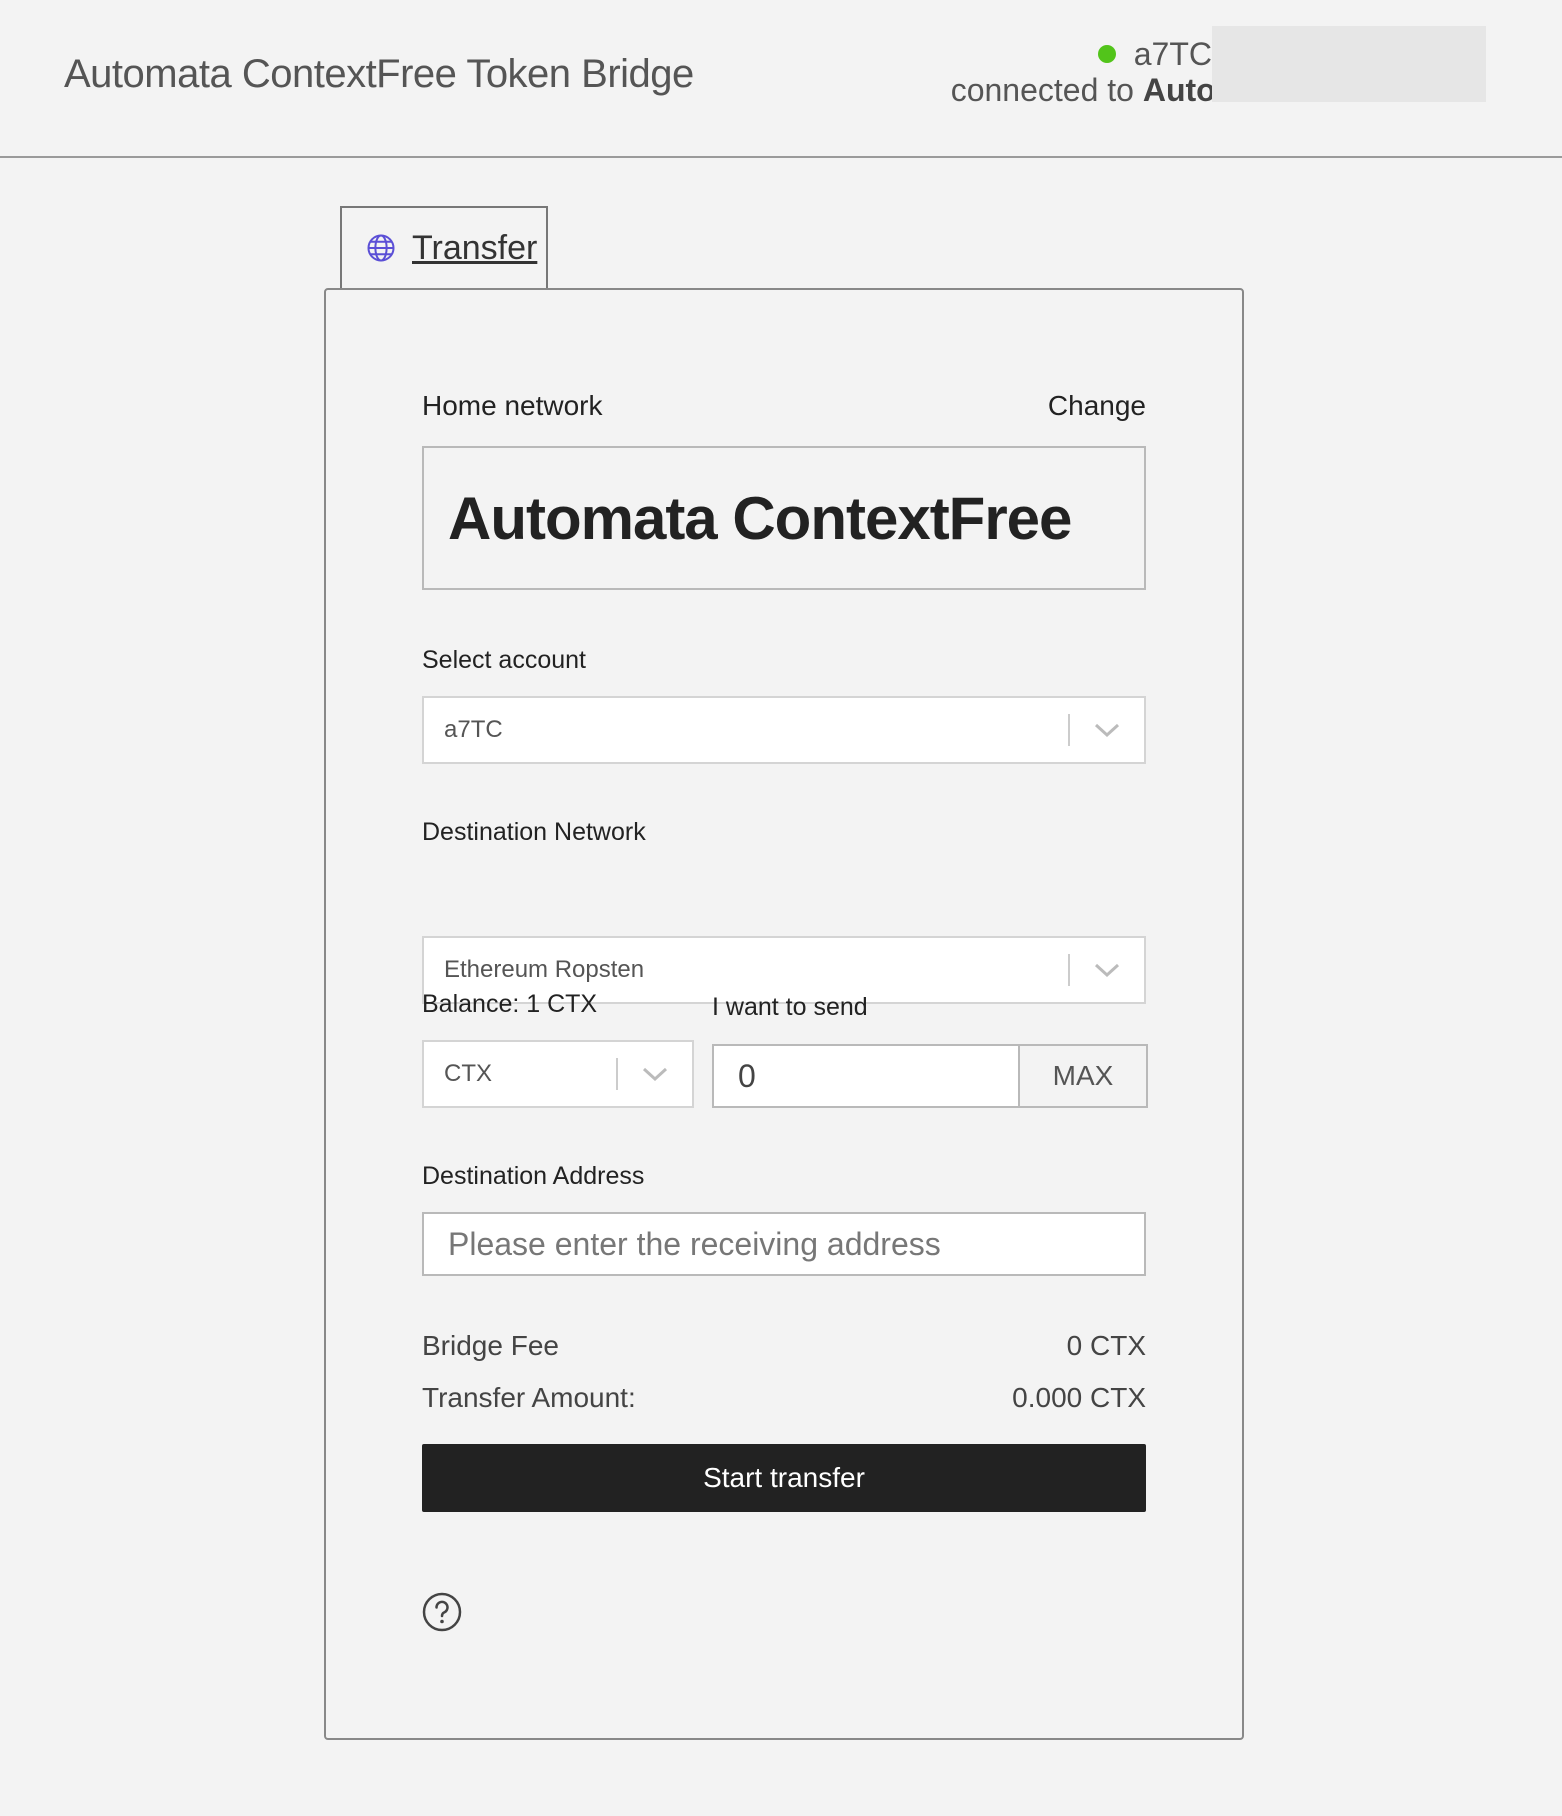  What do you see at coordinates (784, 1398) in the screenshot?
I see `transfer-amount-row: Transfer Amount: 0.000 CTX` at bounding box center [784, 1398].